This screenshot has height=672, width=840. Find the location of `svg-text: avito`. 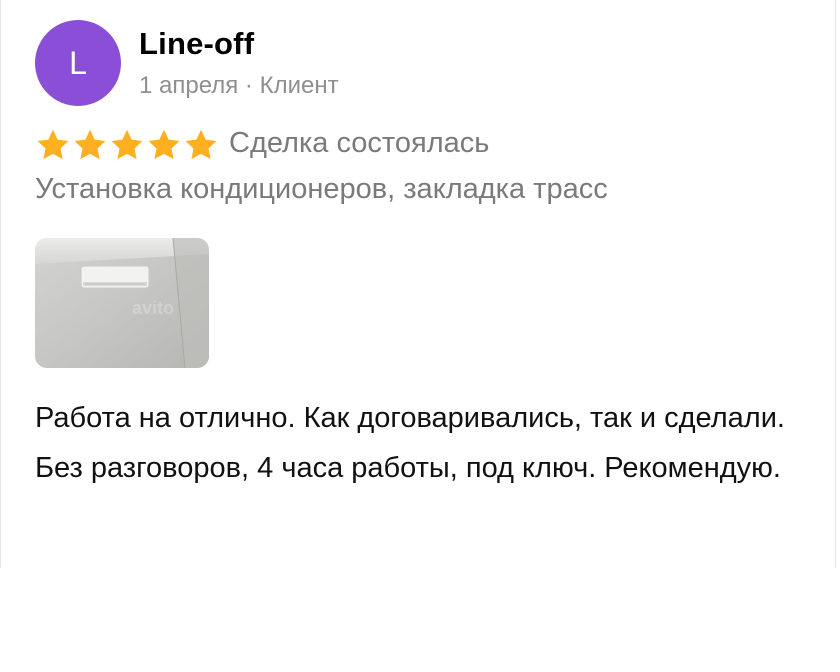

svg-text: avito is located at coordinates (153, 308).